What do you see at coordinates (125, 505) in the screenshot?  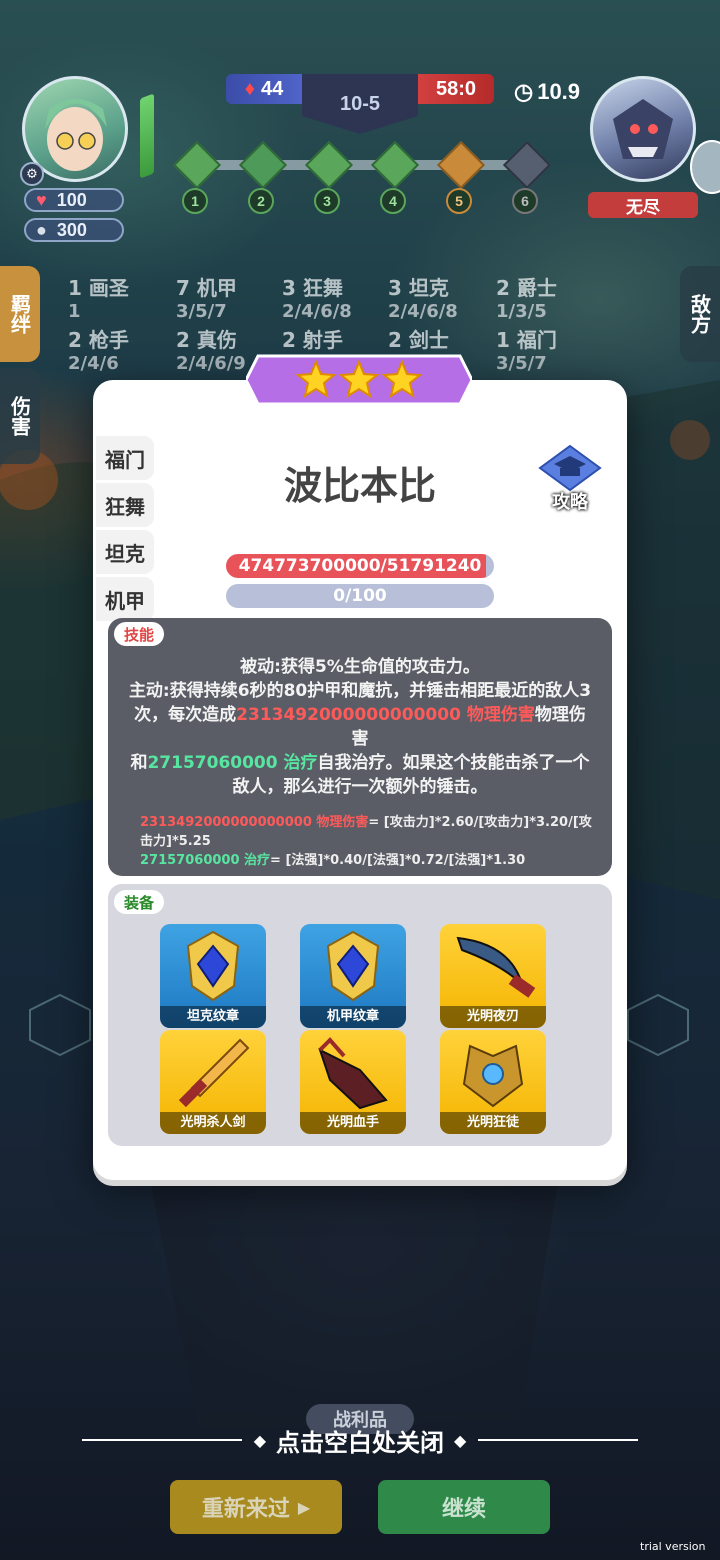 I see `modal-trait-tab-2: 狂舞` at bounding box center [125, 505].